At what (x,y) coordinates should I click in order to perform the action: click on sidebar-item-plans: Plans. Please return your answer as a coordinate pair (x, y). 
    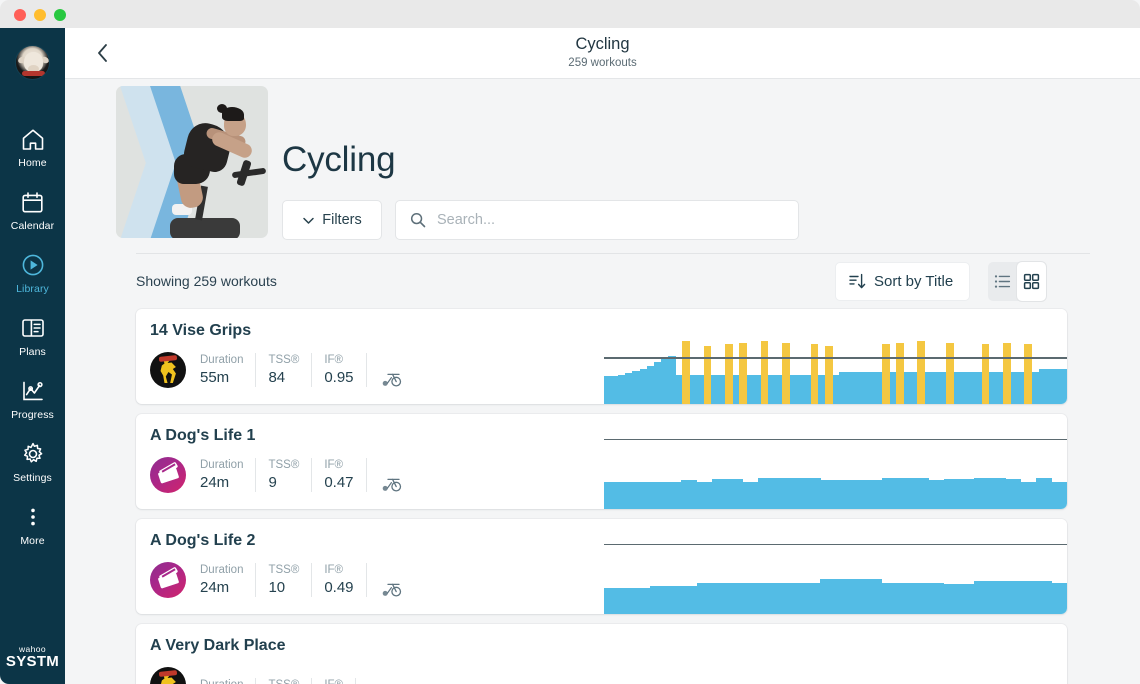
    Looking at the image, I should click on (32, 336).